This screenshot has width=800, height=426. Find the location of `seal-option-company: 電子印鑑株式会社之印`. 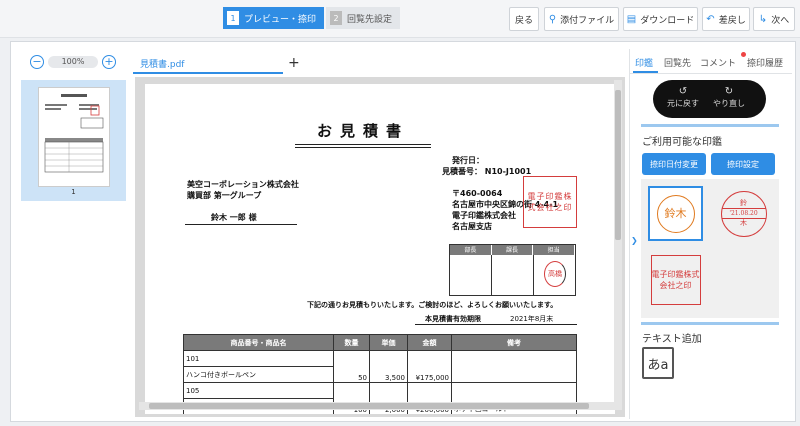

seal-option-company: 電子印鑑株式会社之印 is located at coordinates (675, 279).